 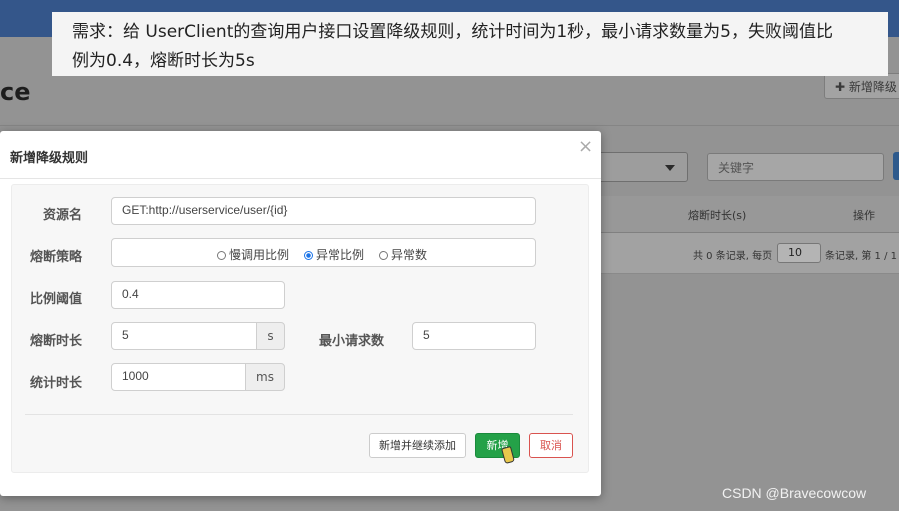 What do you see at coordinates (300, 155) in the screenshot?
I see `dialog-header: 新增降级规则 ×` at bounding box center [300, 155].